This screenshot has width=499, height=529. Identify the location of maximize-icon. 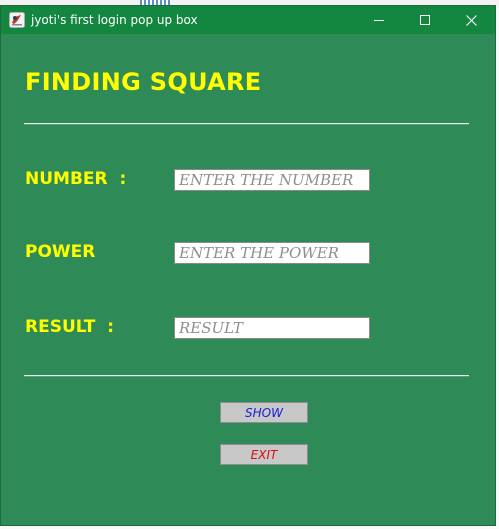
(425, 20).